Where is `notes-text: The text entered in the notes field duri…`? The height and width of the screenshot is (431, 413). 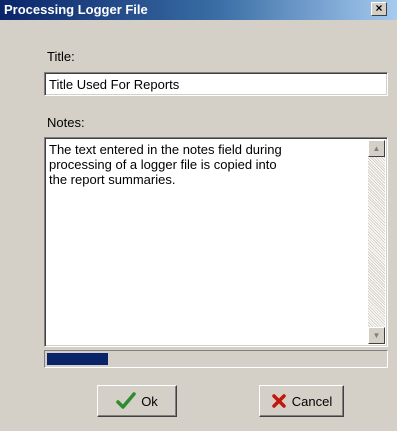
notes-text: The text entered in the notes field duri… is located at coordinates (165, 164).